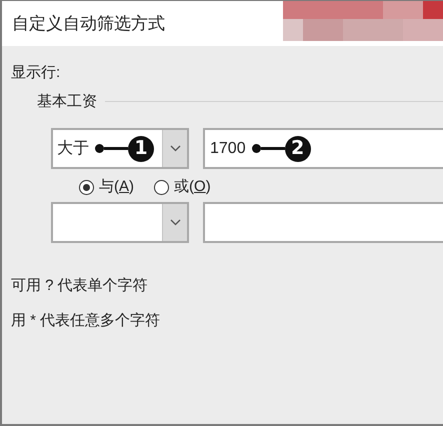 The height and width of the screenshot is (426, 443). What do you see at coordinates (182, 187) in the screenshot?
I see `radio-option: 或(O)` at bounding box center [182, 187].